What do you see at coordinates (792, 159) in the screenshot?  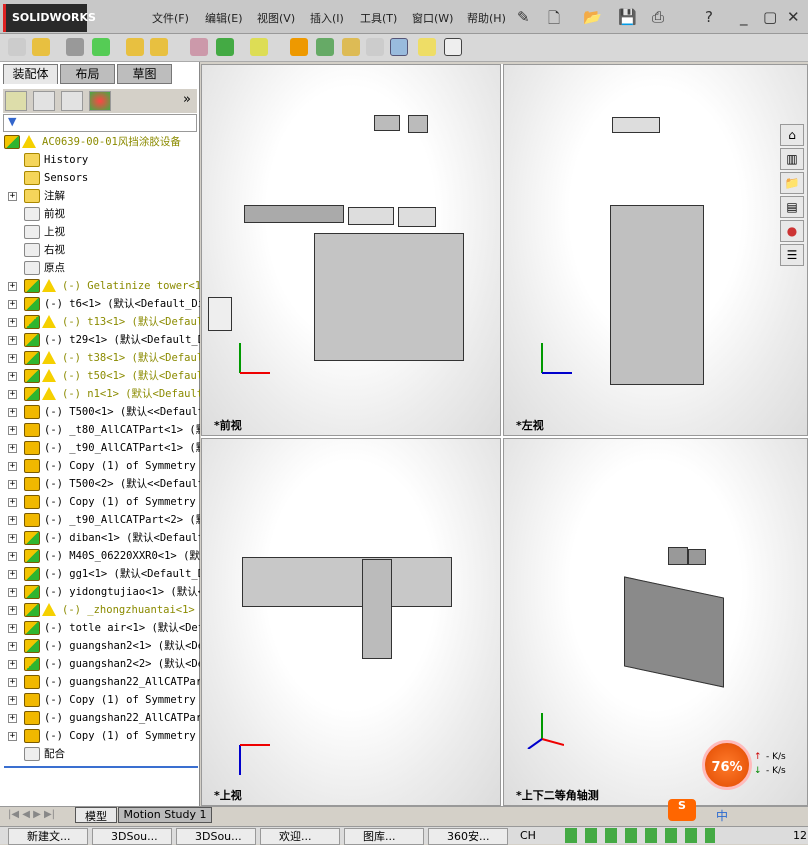 I see `design-library-icon: ▥` at bounding box center [792, 159].